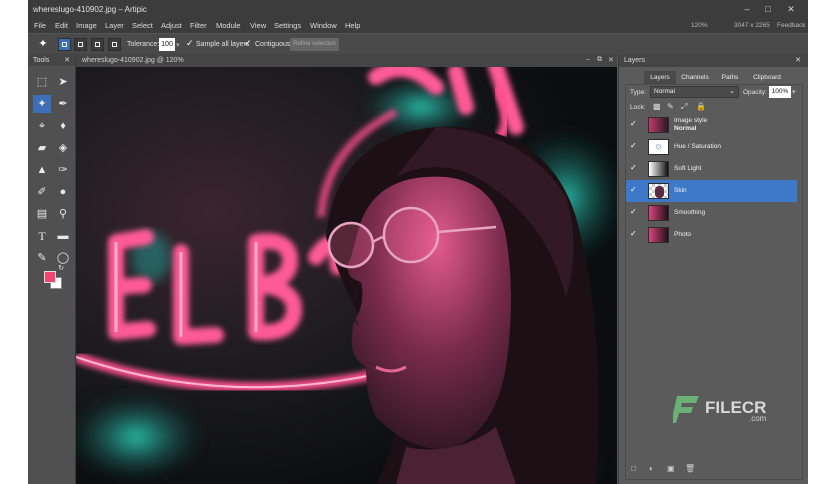 The image size is (836, 484). What do you see at coordinates (61, 25) in the screenshot?
I see `menu-edit: Edit` at bounding box center [61, 25].